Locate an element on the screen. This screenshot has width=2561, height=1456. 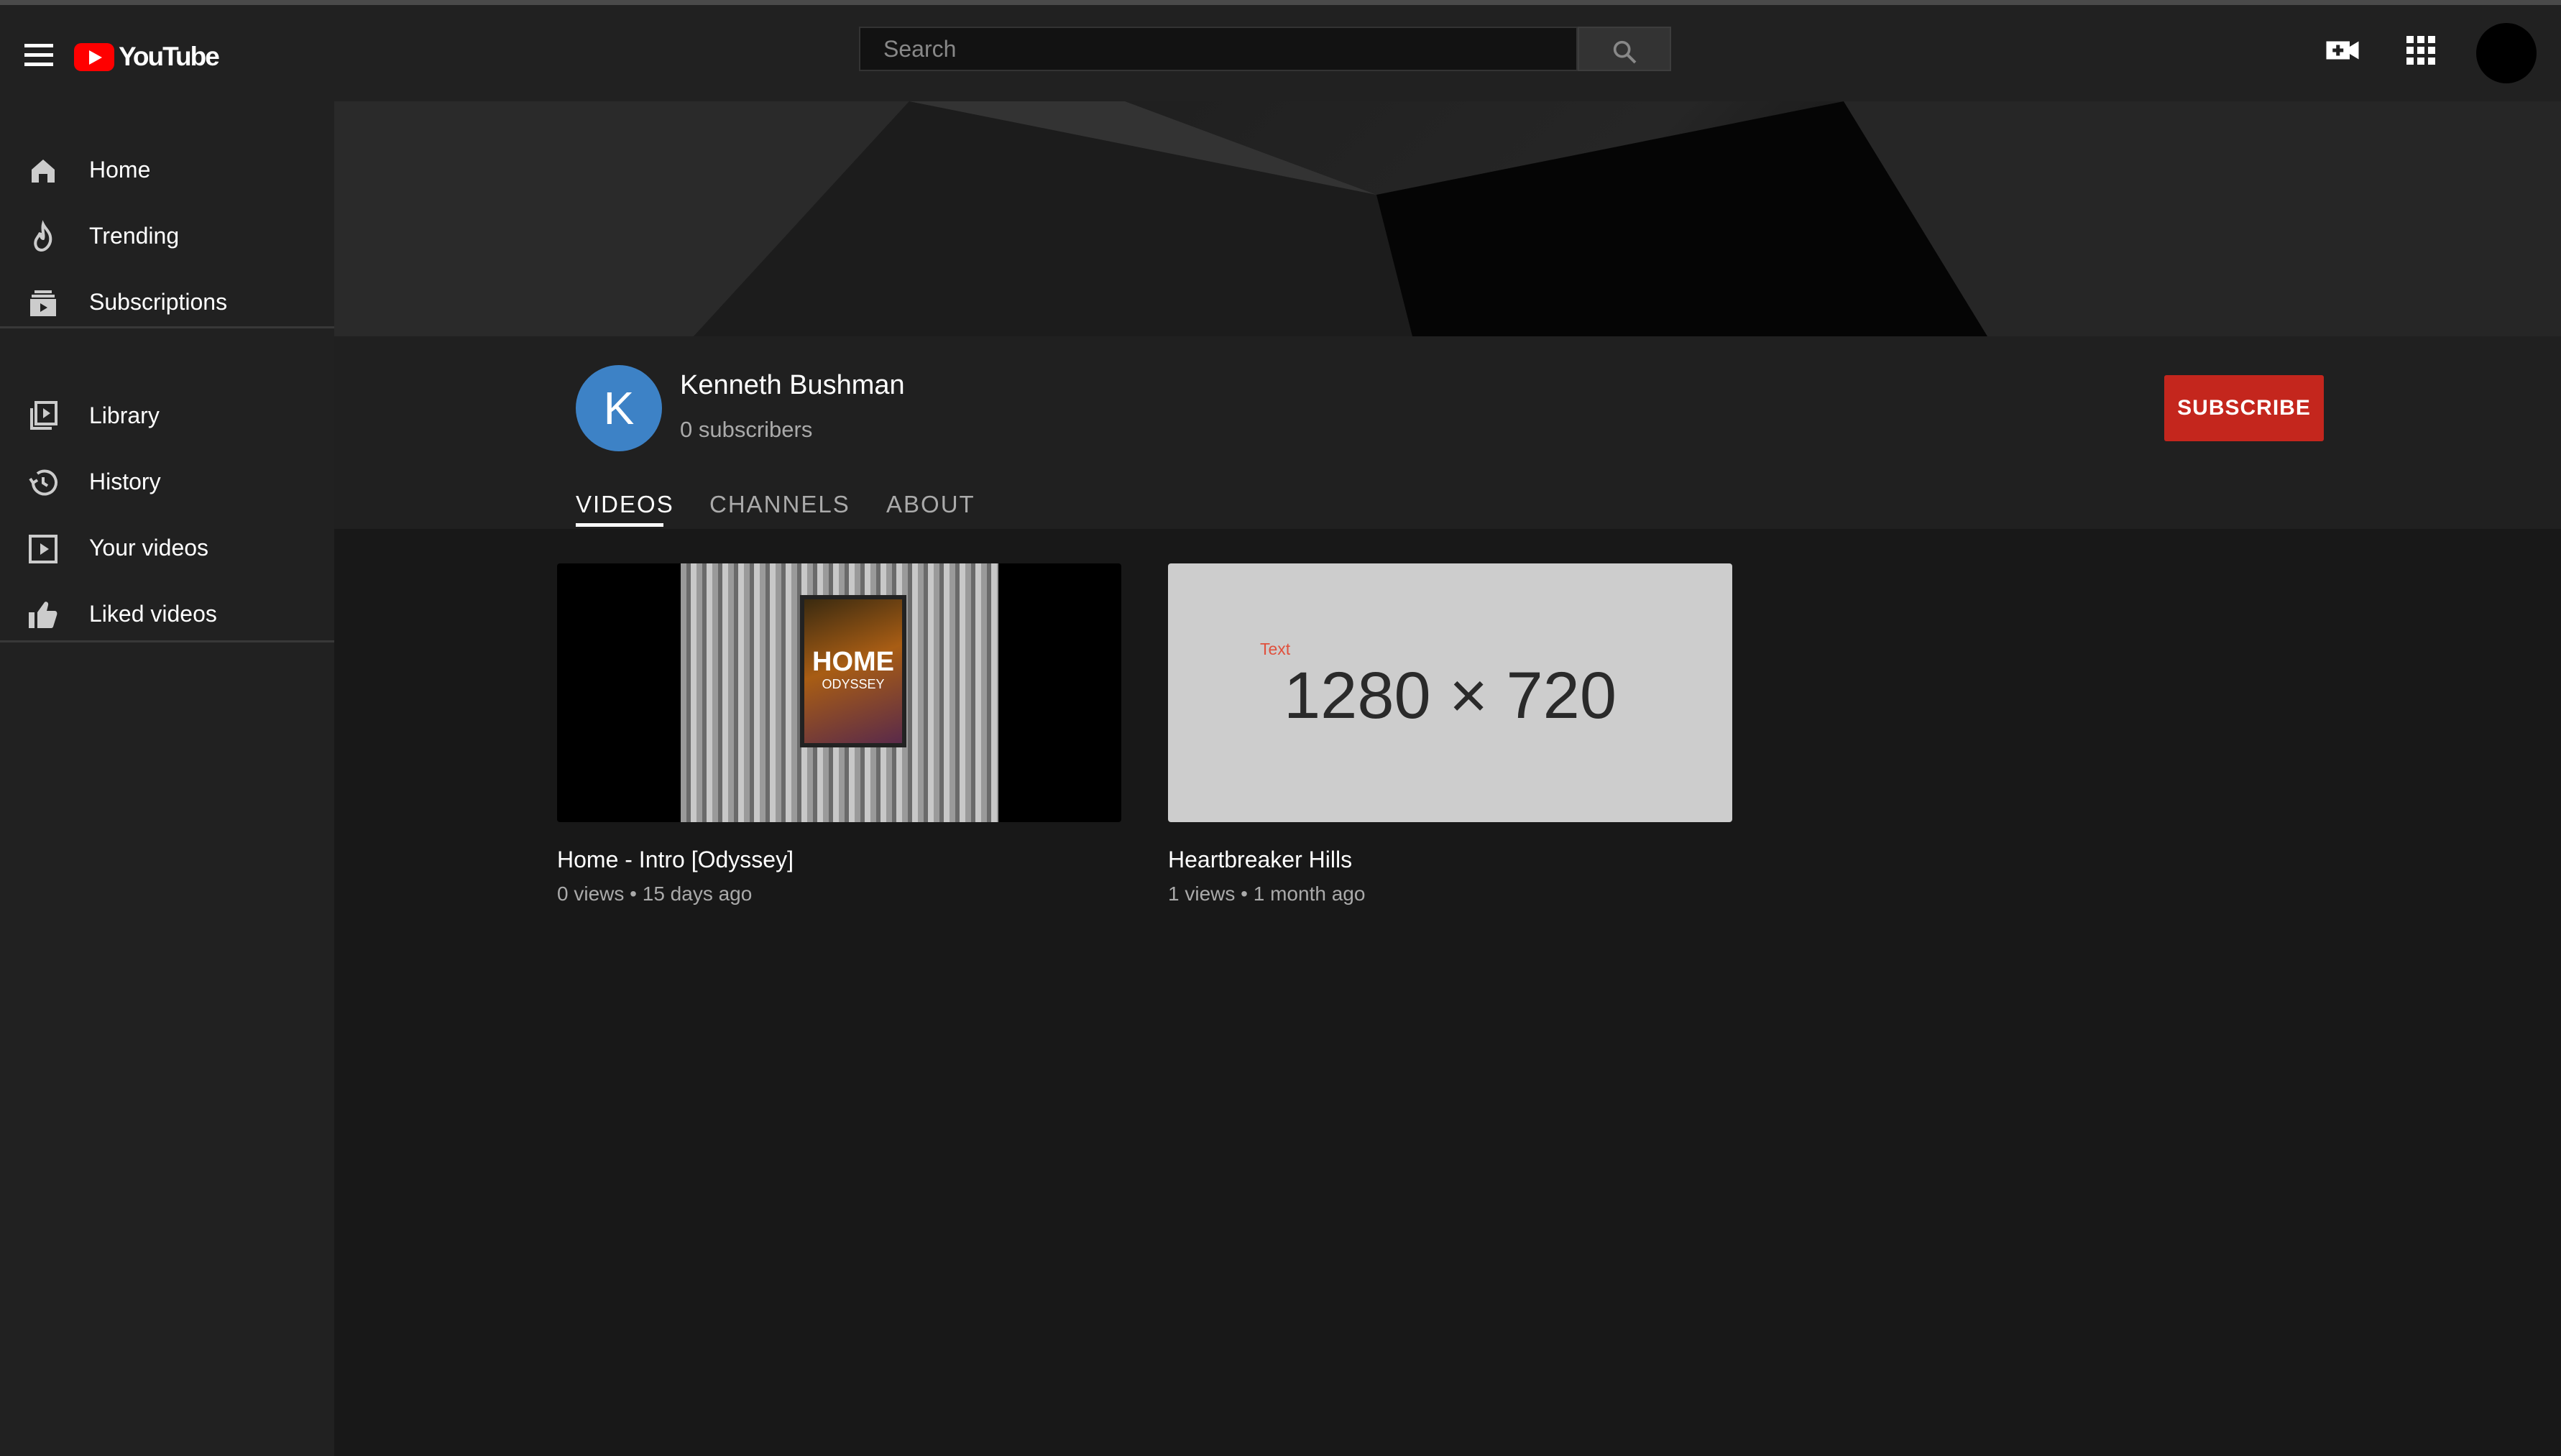
video-age: 1 month ago is located at coordinates (1309, 894).